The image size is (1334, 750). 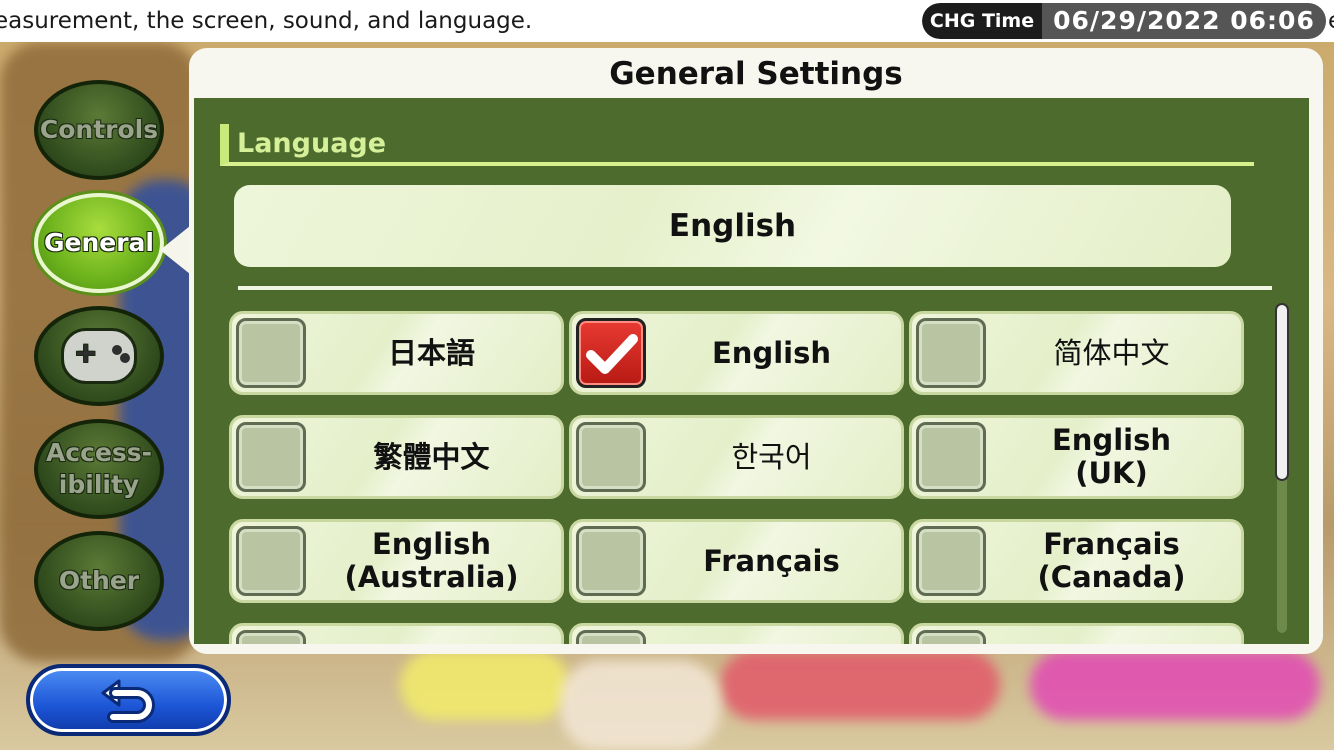 I want to click on nav-label: Other, so click(x=99, y=580).